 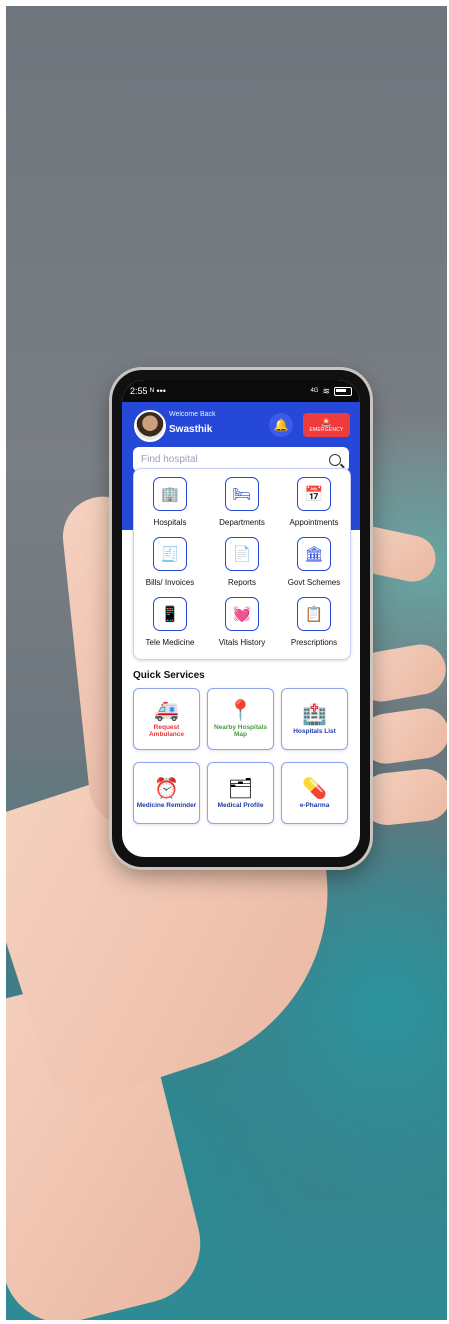 I want to click on notification-bell-button: 🔔, so click(x=281, y=425).